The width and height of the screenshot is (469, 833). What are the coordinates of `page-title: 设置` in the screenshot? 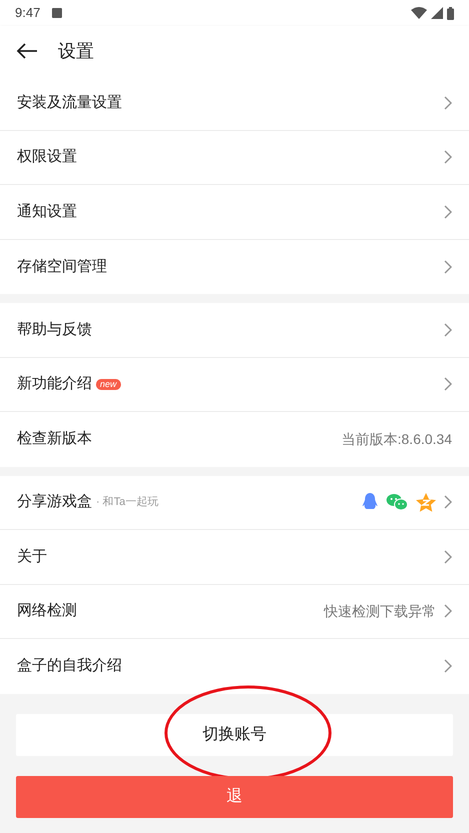 It's located at (76, 51).